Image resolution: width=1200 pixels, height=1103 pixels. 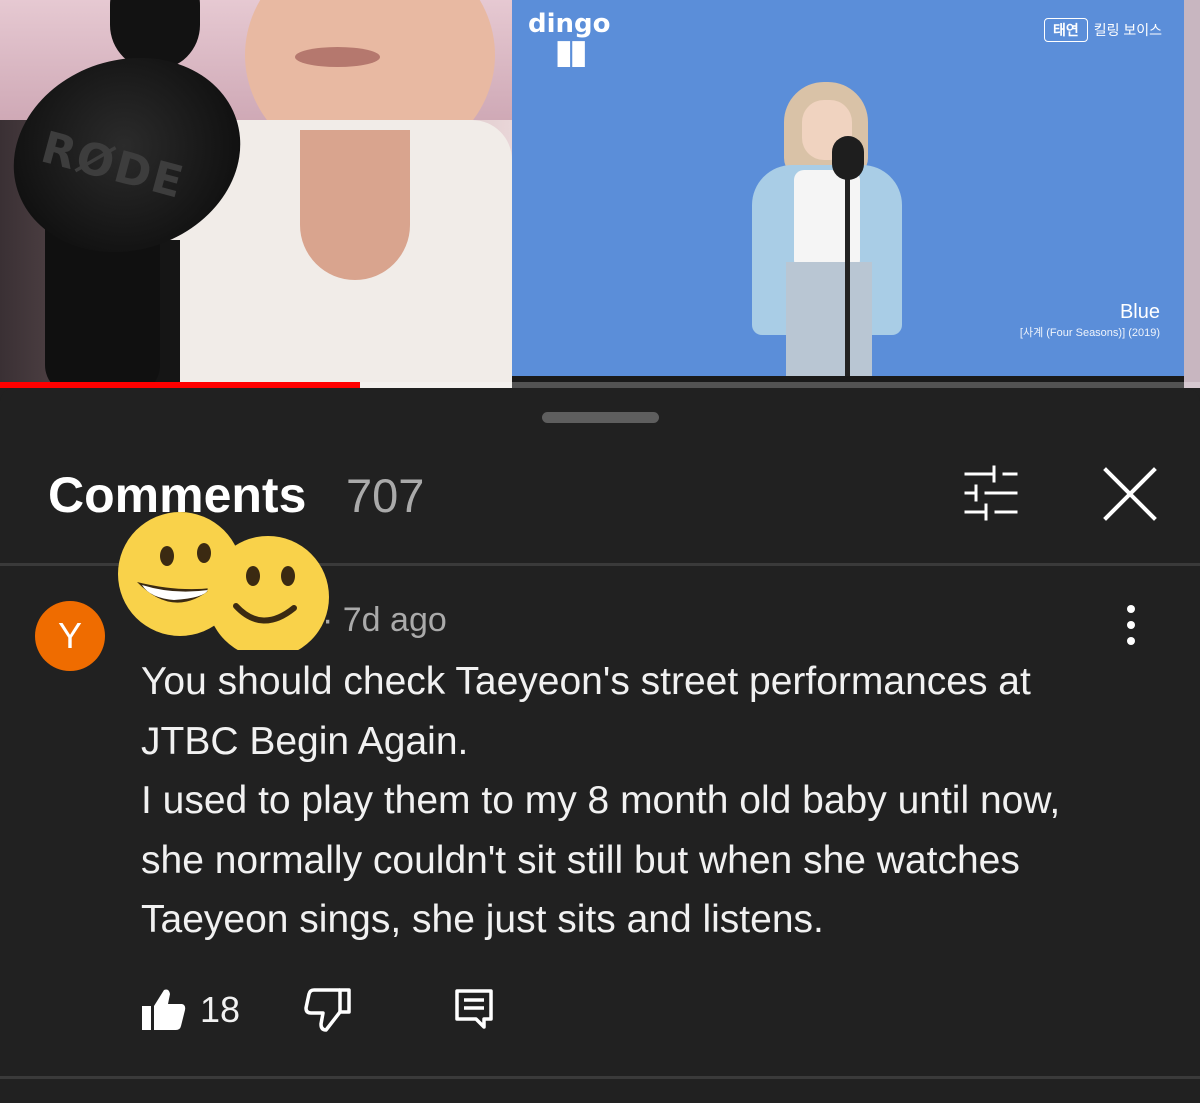 What do you see at coordinates (600, 1077) in the screenshot?
I see `comment-divider` at bounding box center [600, 1077].